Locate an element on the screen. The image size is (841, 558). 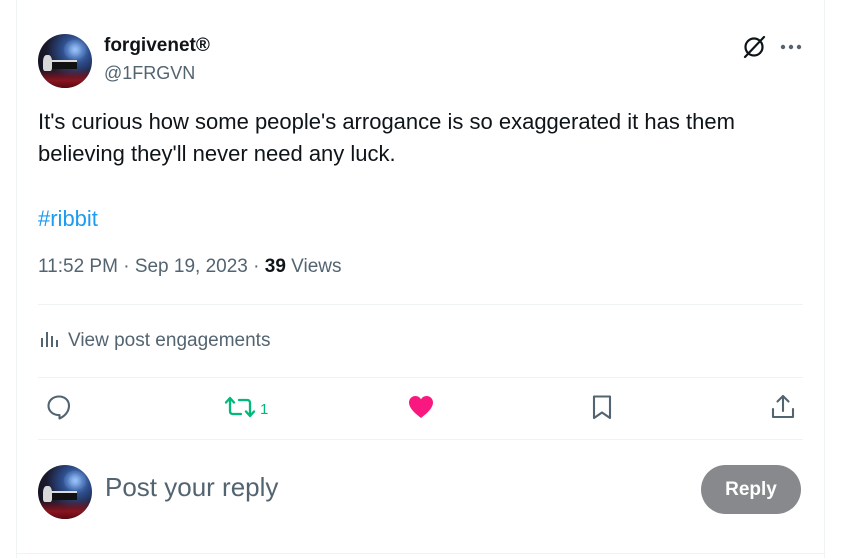
engagements-label: View post engagements is located at coordinates (169, 340).